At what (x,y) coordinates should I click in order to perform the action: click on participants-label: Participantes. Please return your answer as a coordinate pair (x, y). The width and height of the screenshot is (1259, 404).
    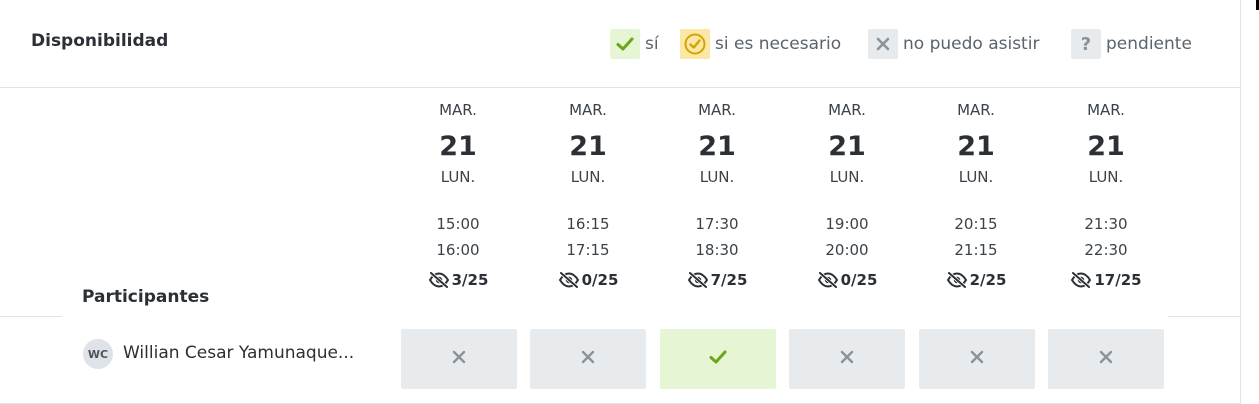
    Looking at the image, I should click on (146, 297).